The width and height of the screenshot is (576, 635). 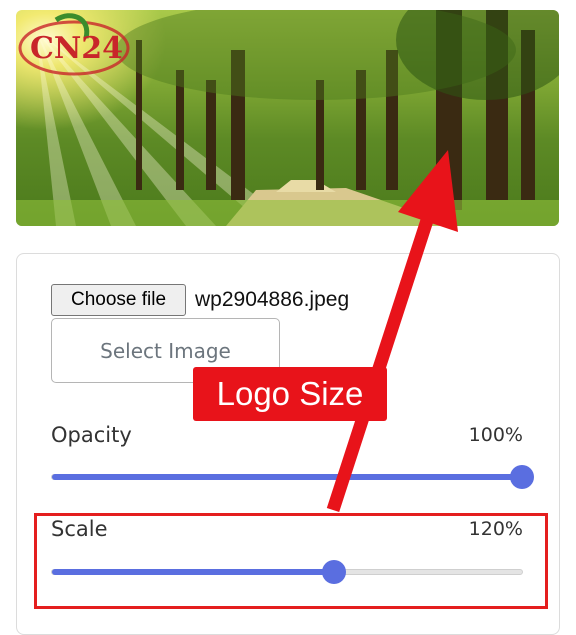 What do you see at coordinates (91, 435) in the screenshot?
I see `opacity-label: Opacity` at bounding box center [91, 435].